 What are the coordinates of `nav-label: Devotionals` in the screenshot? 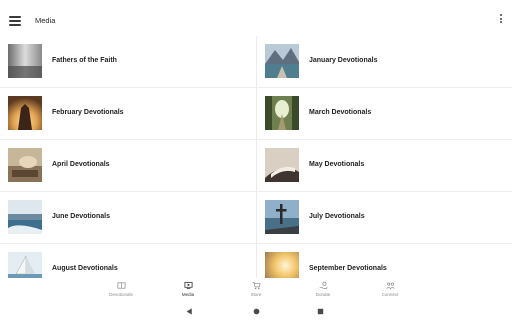 It's located at (121, 294).